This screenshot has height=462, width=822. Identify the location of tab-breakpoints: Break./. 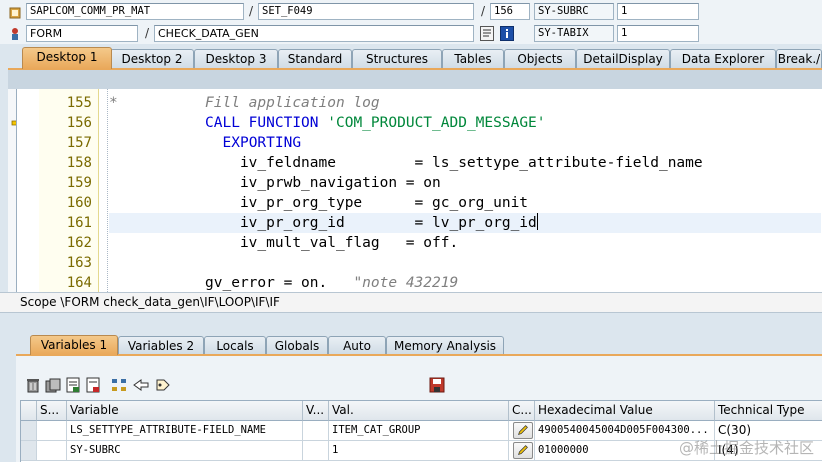
(799, 59).